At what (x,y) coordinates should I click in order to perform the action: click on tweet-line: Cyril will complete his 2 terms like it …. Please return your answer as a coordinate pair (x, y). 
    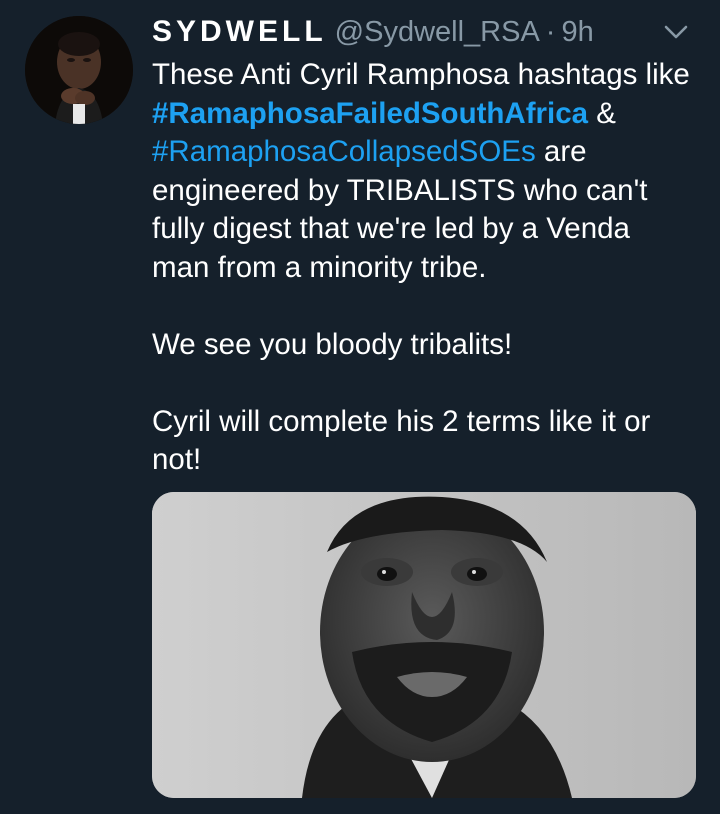
    Looking at the image, I should click on (401, 421).